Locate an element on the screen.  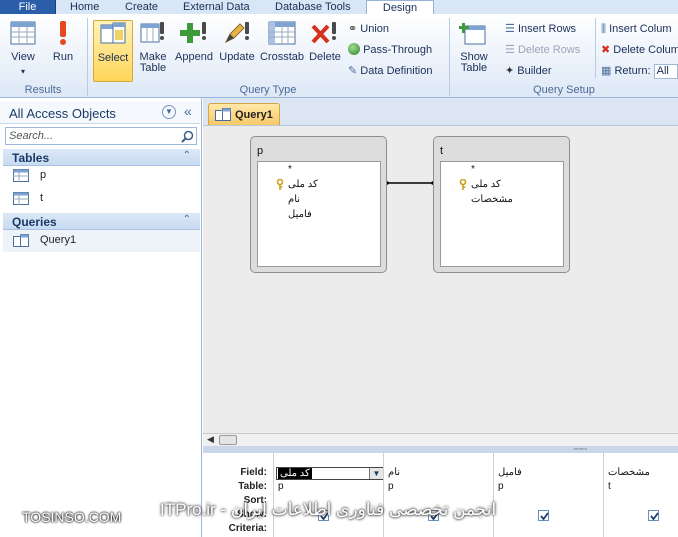
union-button: ⚭ Union is located at coordinates (368, 29).